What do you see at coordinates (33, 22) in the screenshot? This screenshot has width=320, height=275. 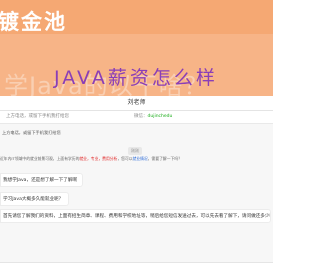 I see `brand-logo: 镀金池` at bounding box center [33, 22].